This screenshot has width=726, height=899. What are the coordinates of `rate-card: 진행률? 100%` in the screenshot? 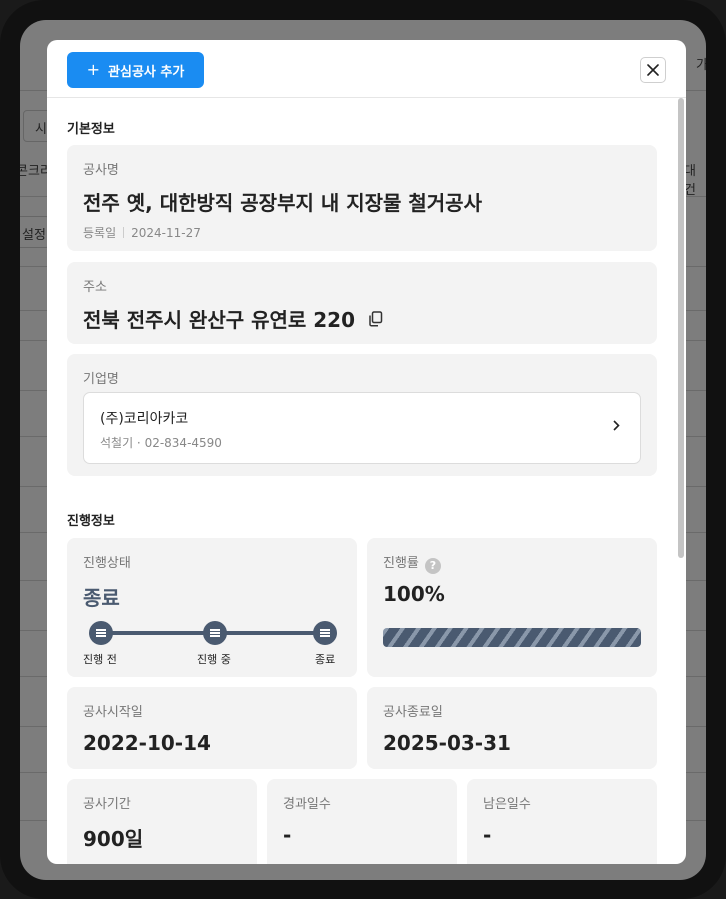 It's located at (512, 607).